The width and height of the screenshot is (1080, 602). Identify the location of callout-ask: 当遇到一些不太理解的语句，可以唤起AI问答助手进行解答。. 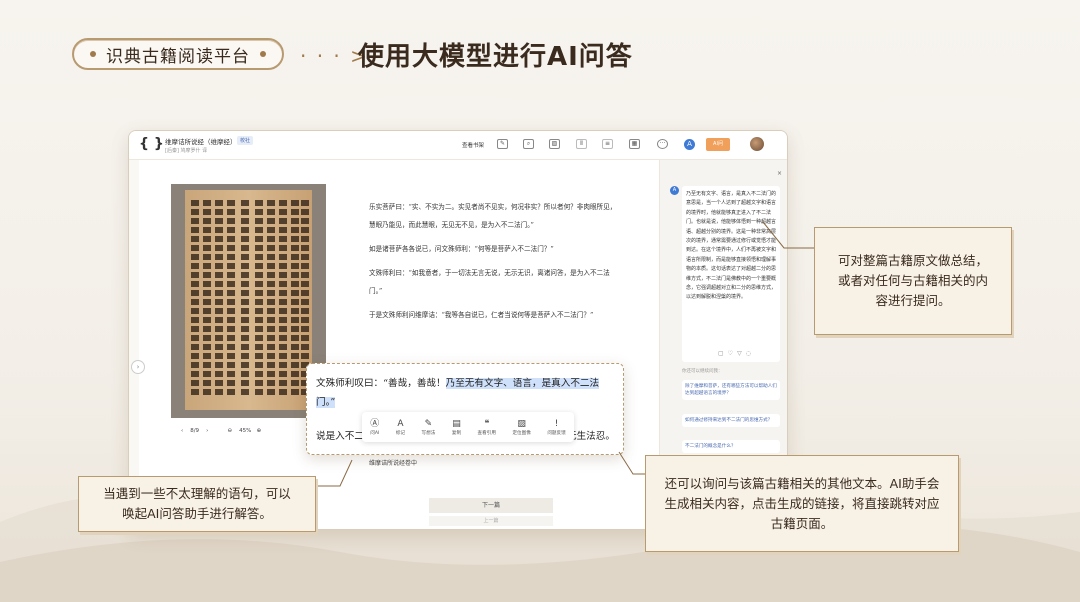
(197, 504).